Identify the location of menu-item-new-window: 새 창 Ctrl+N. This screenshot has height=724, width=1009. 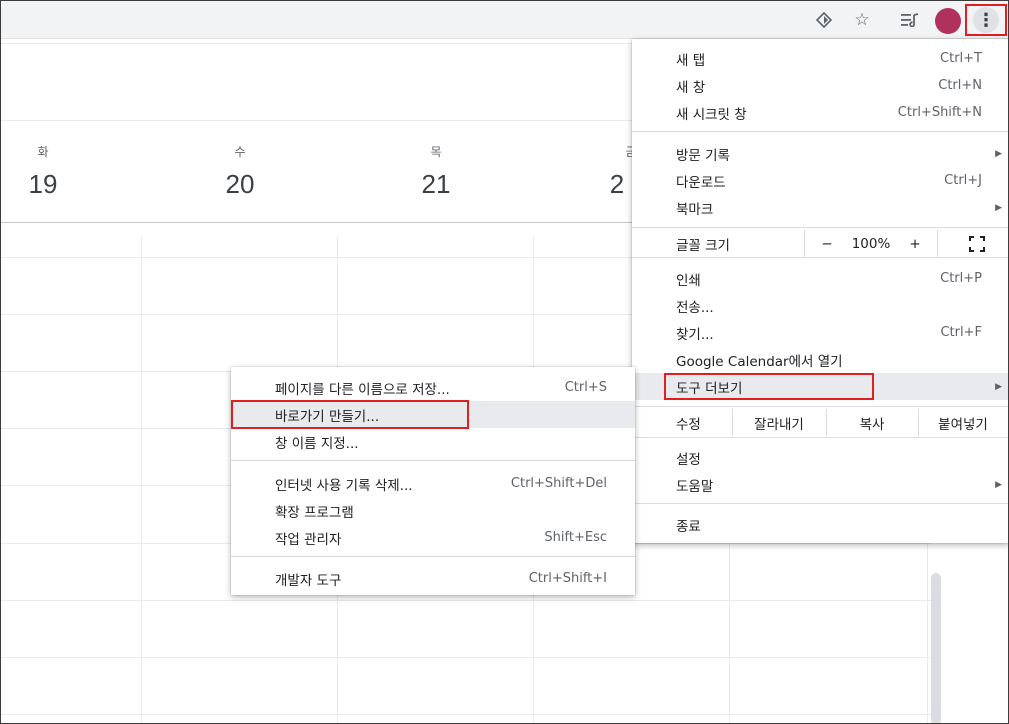
(820, 85).